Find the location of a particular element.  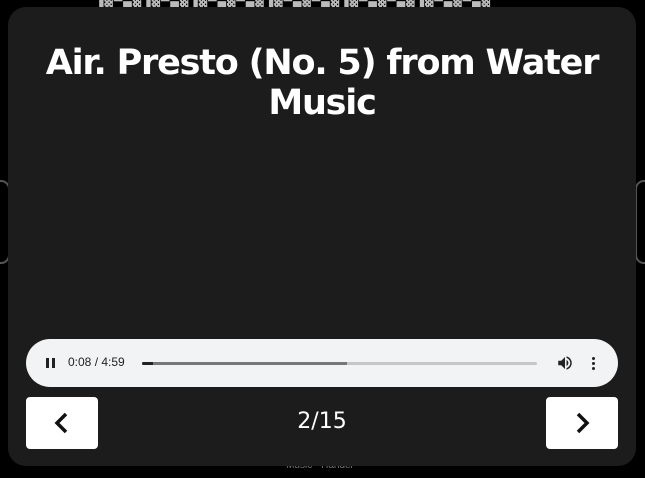

played-range is located at coordinates (147, 363).